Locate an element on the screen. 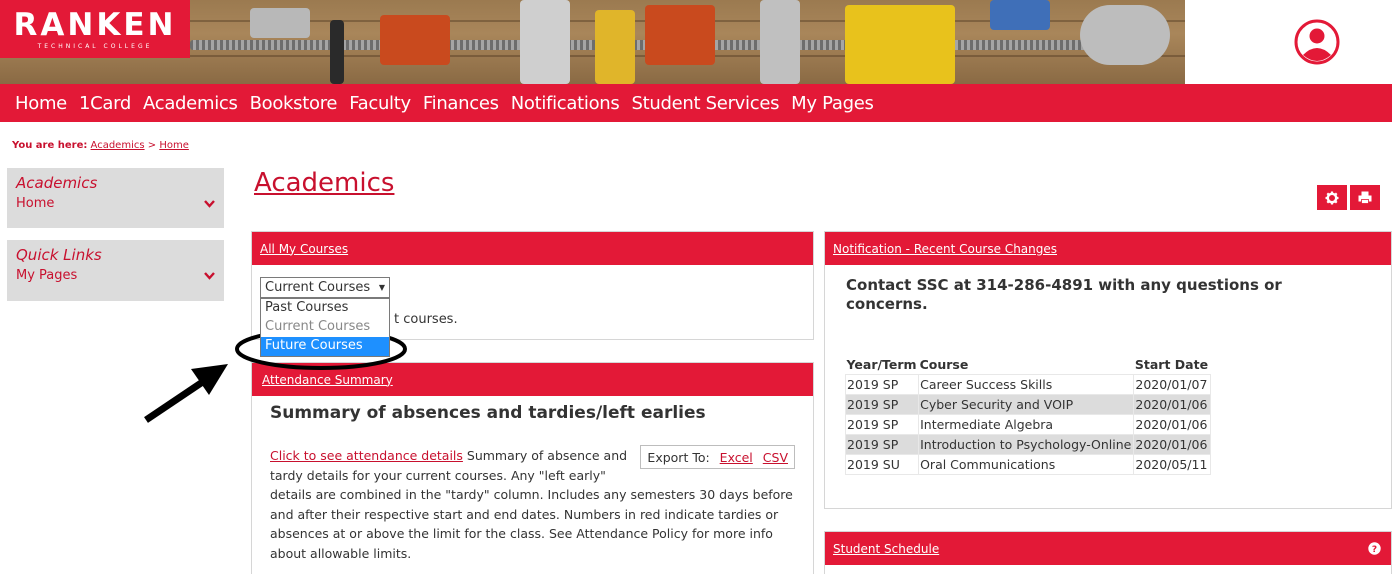 This screenshot has height=574, width=1392. table-row: 2019 SU Oral Communications 2020/05/11 is located at coordinates (1027, 464).